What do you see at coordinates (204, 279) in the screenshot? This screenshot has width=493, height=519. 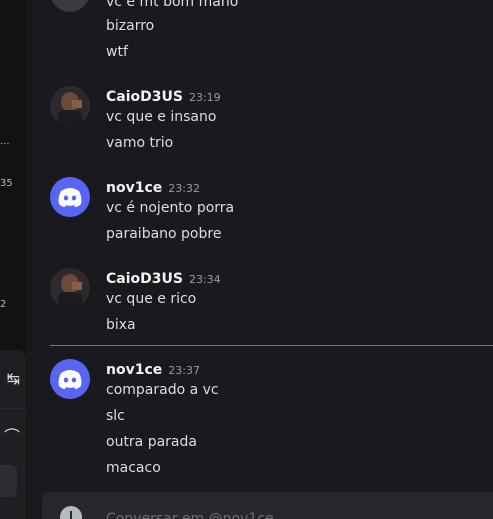 I see `timestamp: 23:34` at bounding box center [204, 279].